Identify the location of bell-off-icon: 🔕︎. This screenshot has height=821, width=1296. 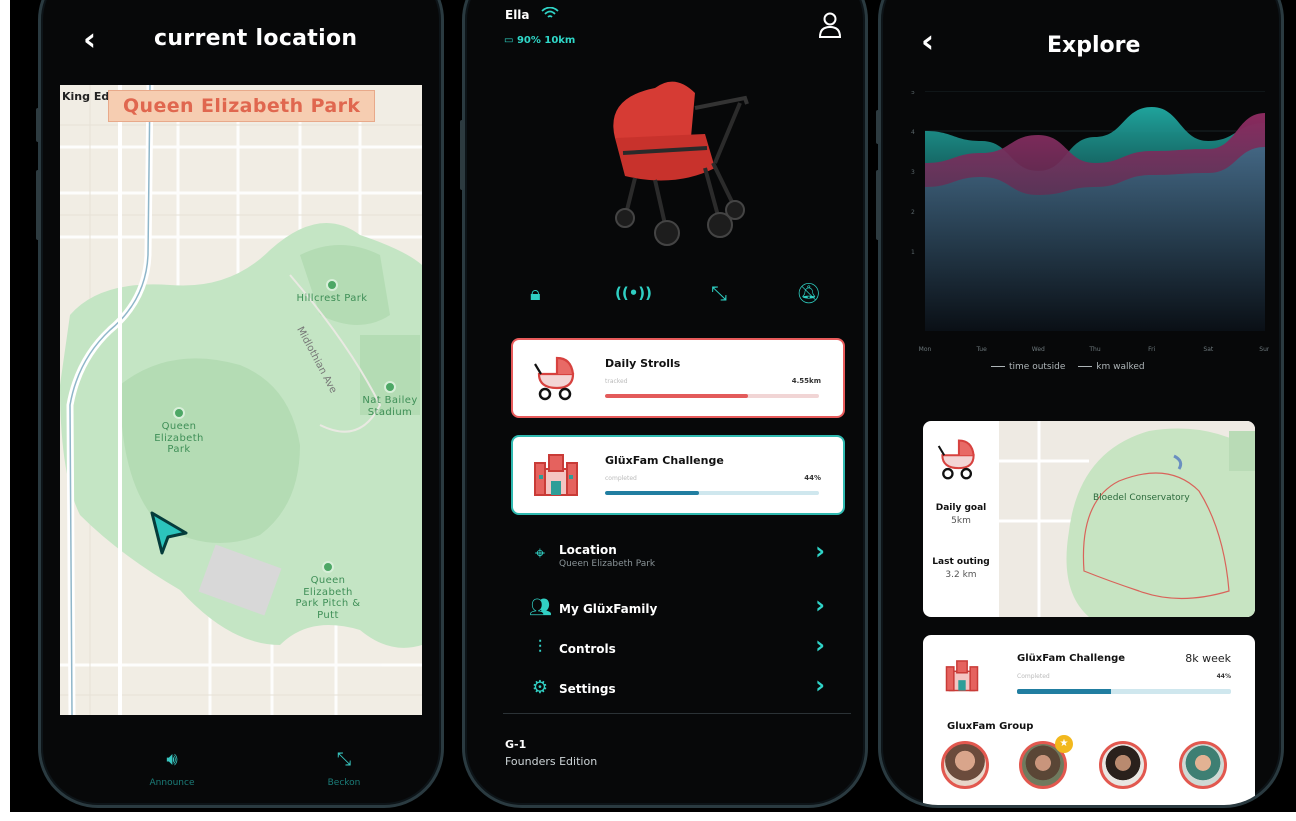
(808, 293).